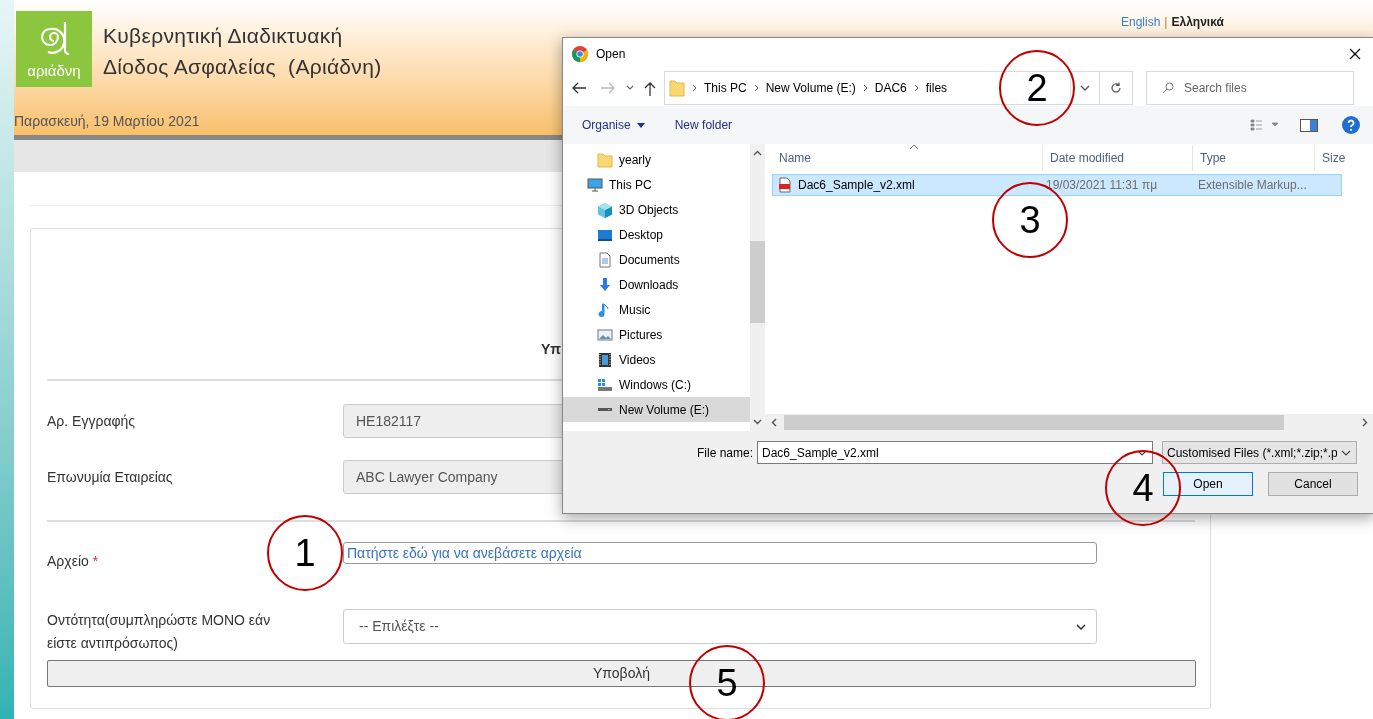 This screenshot has height=719, width=1373. Describe the element at coordinates (725, 88) in the screenshot. I see `breadcrumb: This PC` at that location.